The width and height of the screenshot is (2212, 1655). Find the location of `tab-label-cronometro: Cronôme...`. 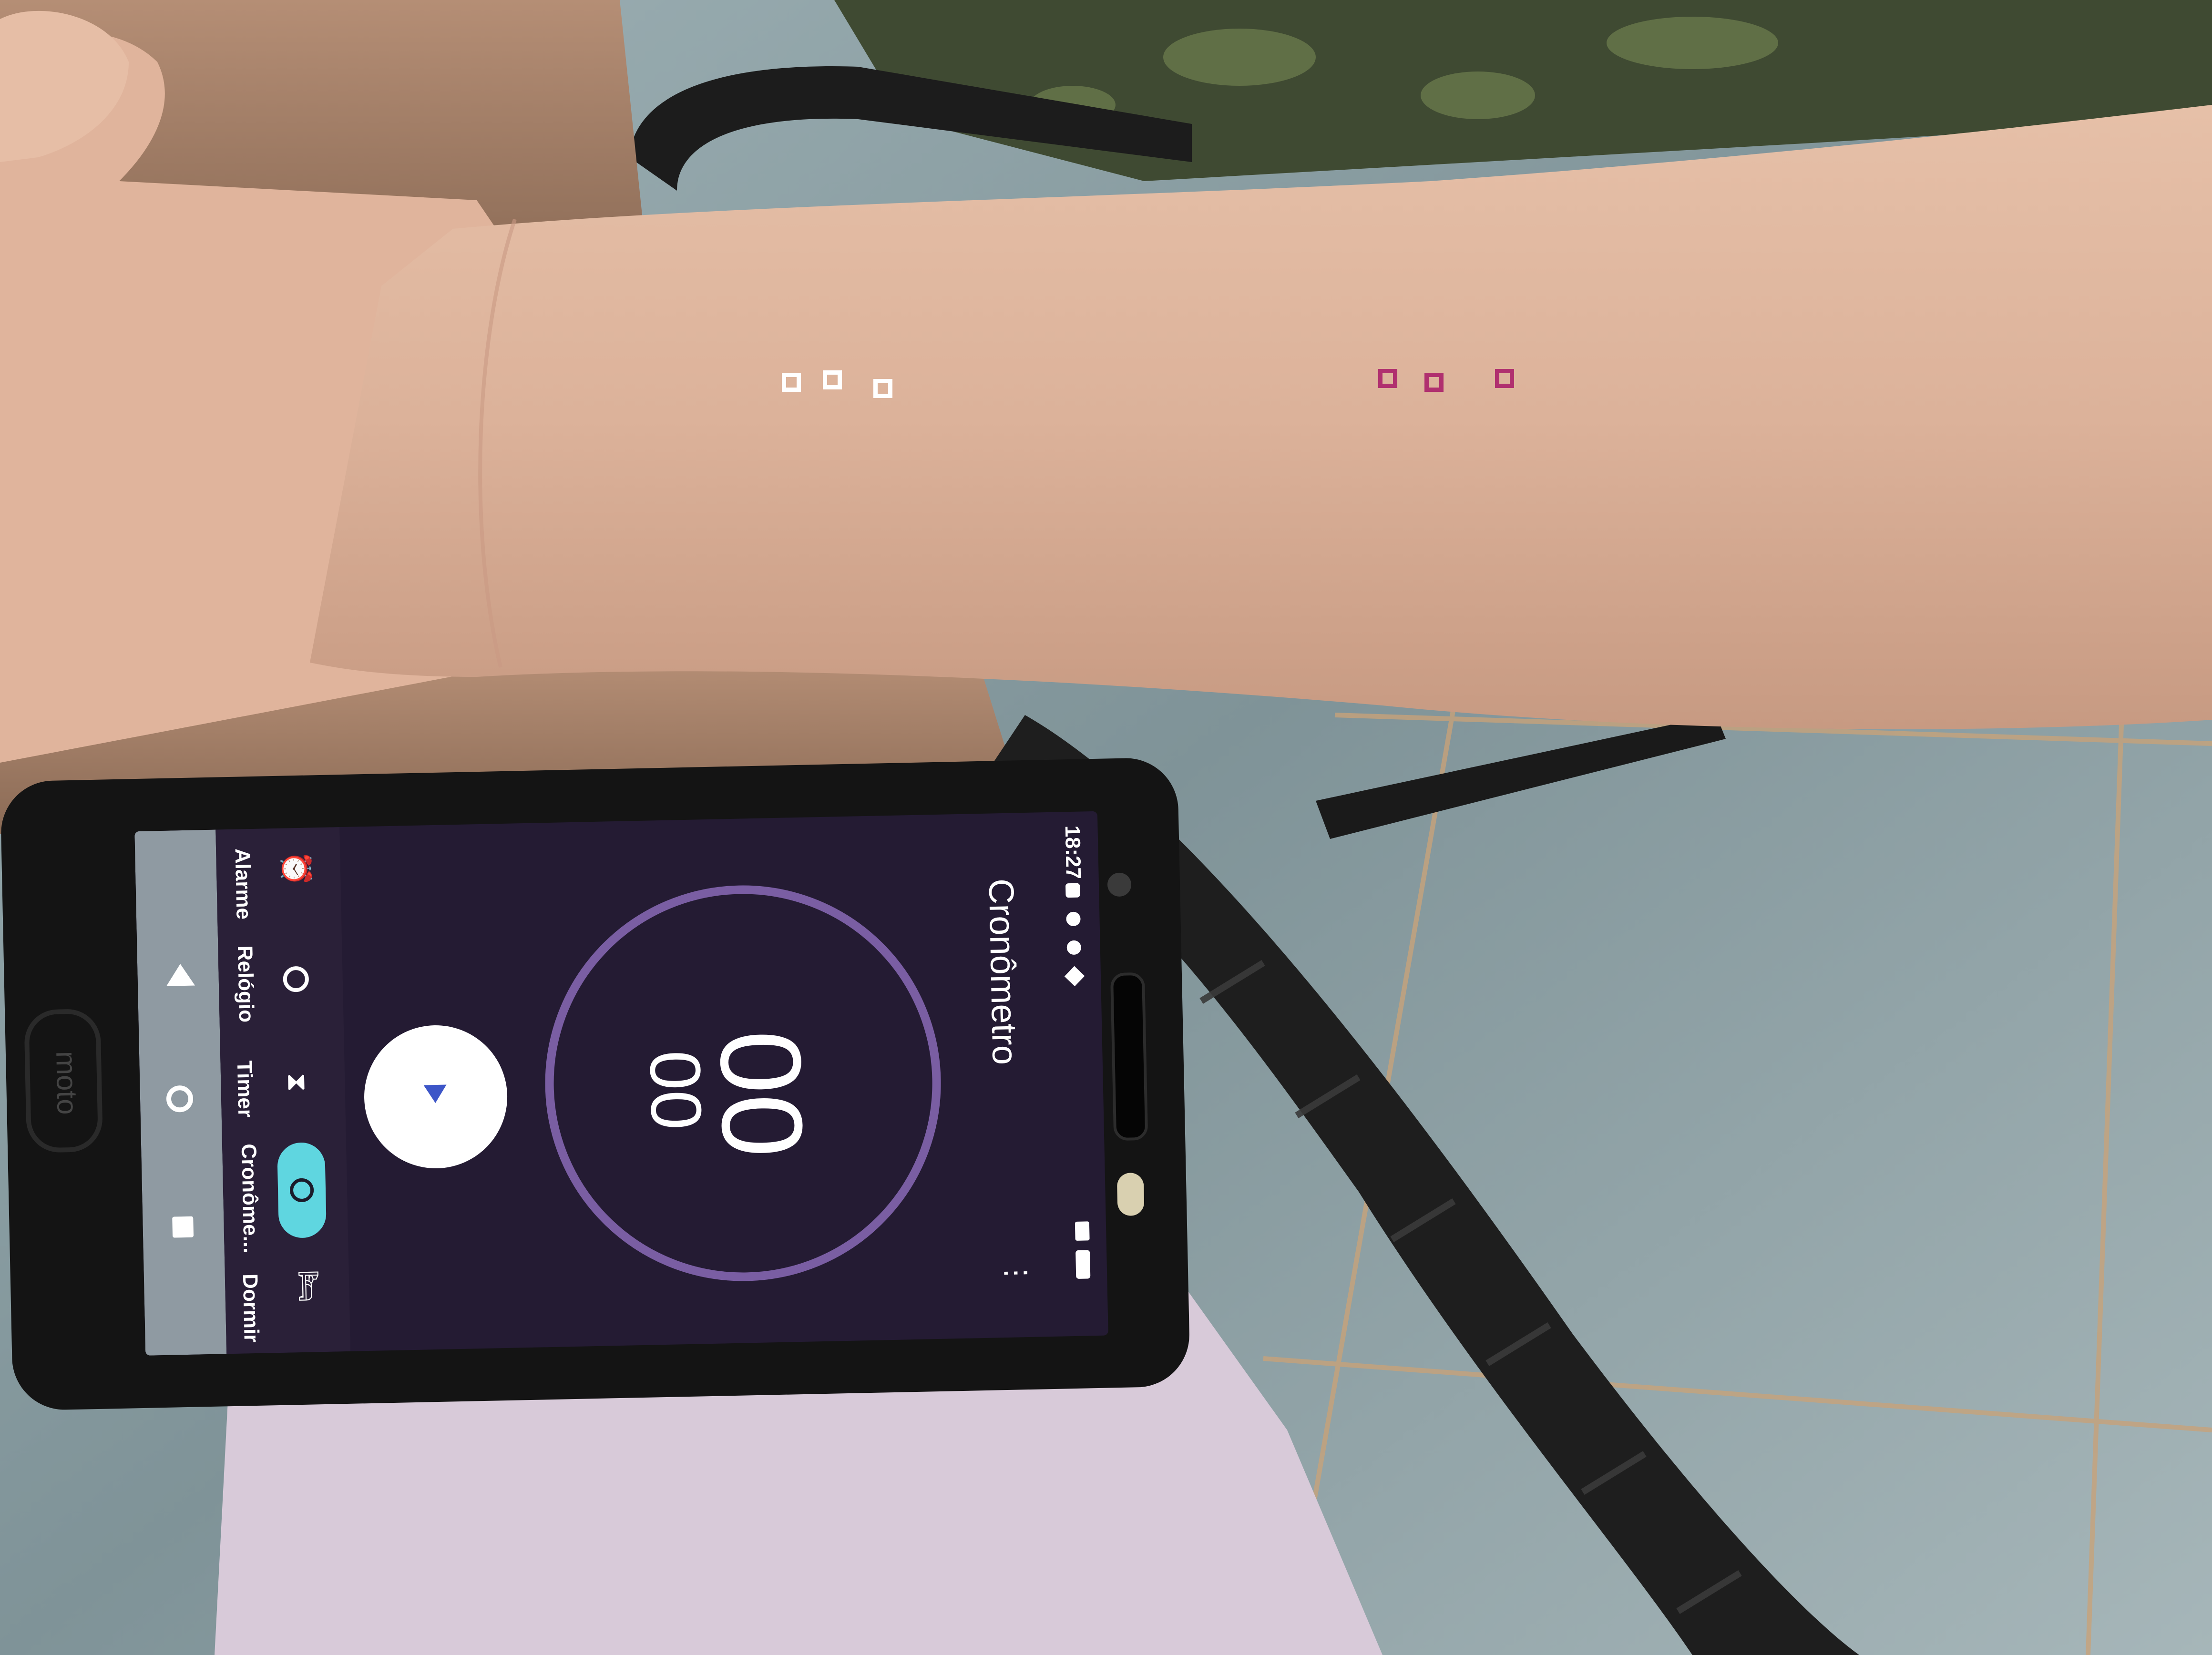

tab-label-cronometro: Cronôme... is located at coordinates (249, 1198).